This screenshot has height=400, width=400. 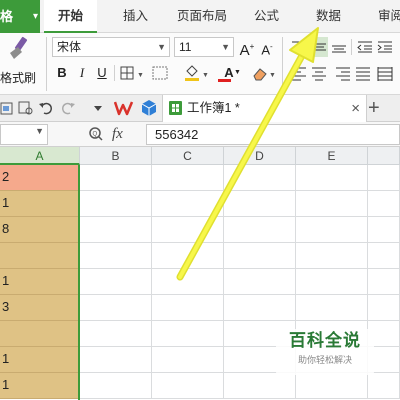 I want to click on increase-indent-button, so click(x=385, y=47).